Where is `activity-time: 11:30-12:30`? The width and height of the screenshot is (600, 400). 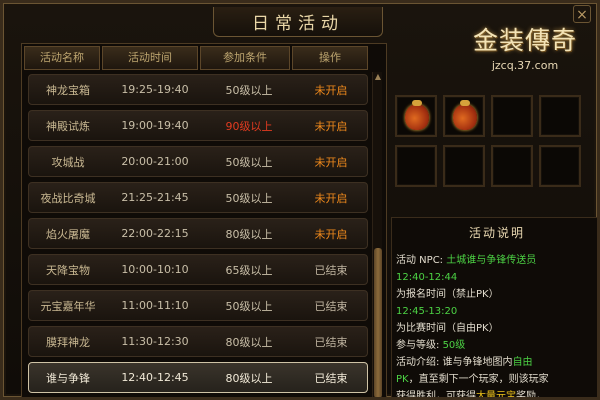
activity-time: 11:30-12:30 is located at coordinates (155, 341).